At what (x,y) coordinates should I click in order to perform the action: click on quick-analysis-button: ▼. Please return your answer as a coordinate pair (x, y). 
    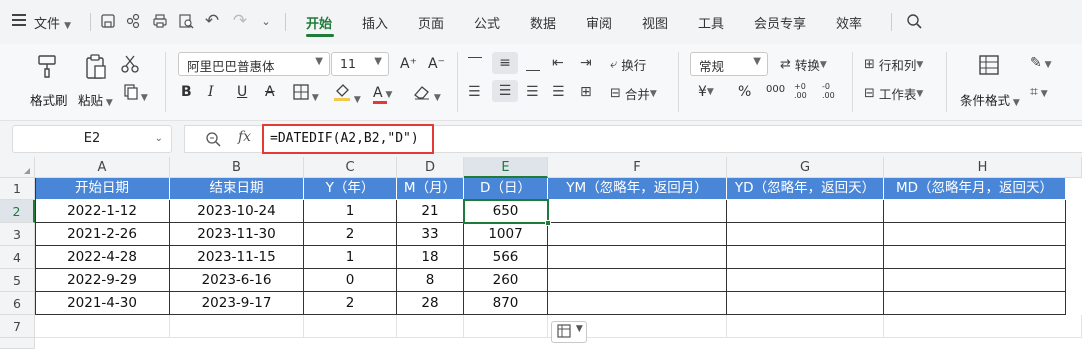
    Looking at the image, I should click on (569, 332).